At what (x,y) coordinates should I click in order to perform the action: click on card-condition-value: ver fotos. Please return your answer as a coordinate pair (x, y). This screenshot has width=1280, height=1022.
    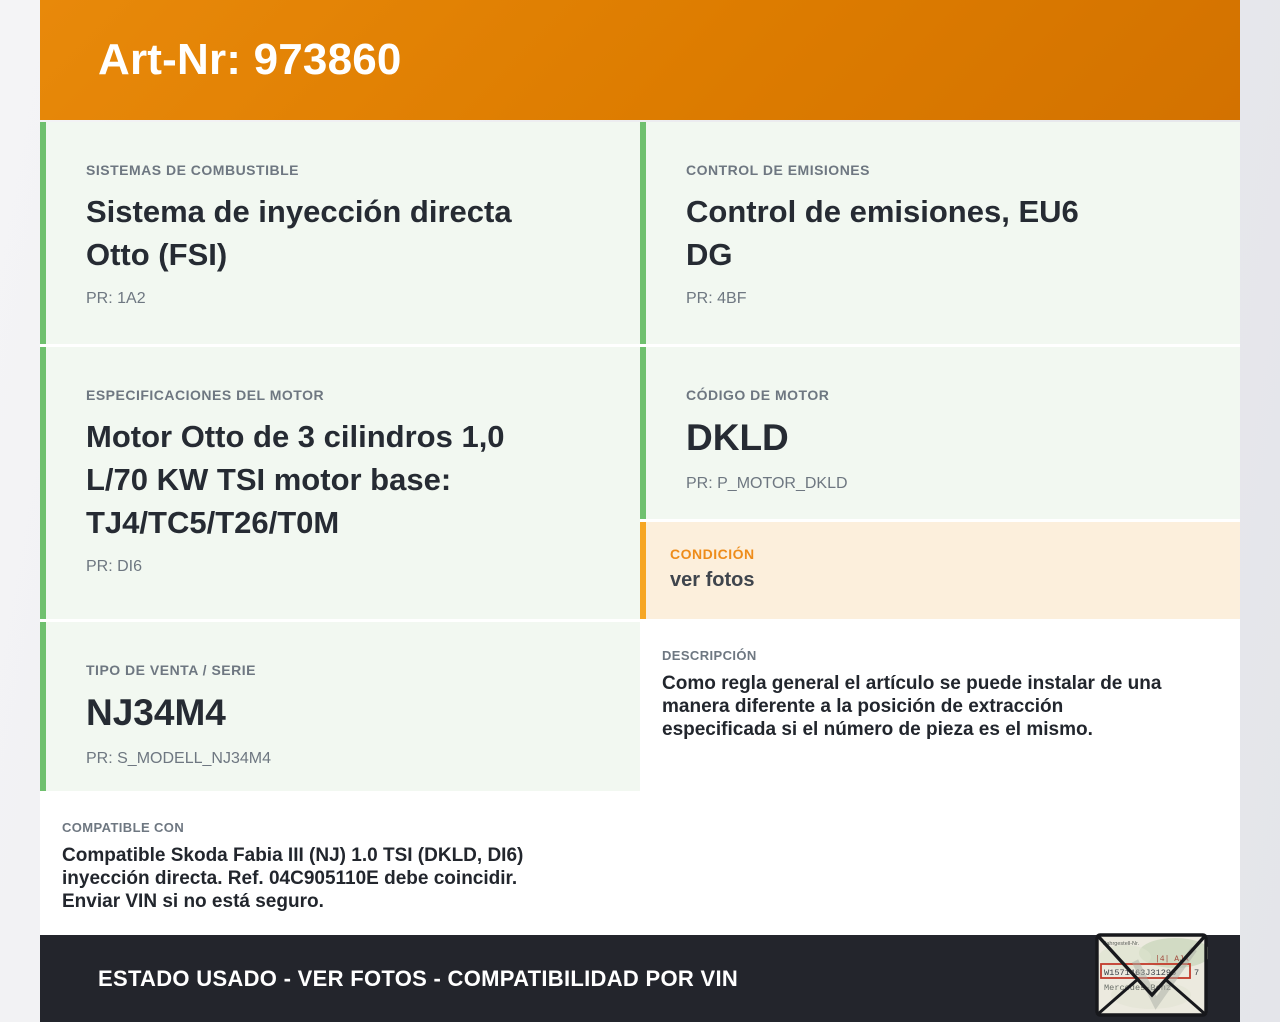
    Looking at the image, I should click on (712, 580).